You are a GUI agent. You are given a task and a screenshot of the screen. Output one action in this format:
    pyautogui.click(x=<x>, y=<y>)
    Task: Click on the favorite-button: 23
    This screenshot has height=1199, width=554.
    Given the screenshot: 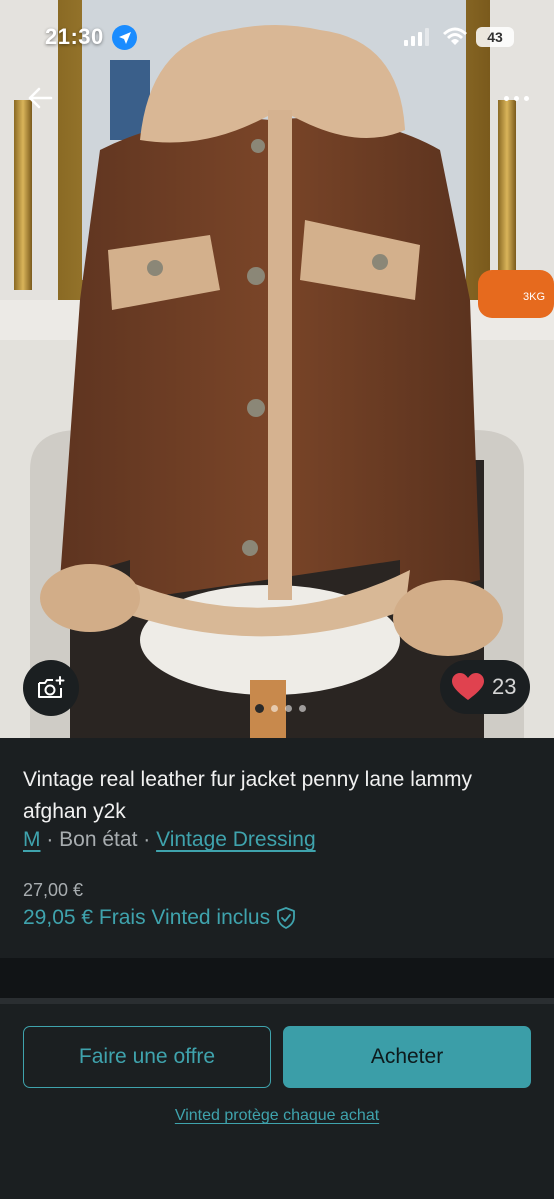 What is the action you would take?
    pyautogui.click(x=485, y=687)
    